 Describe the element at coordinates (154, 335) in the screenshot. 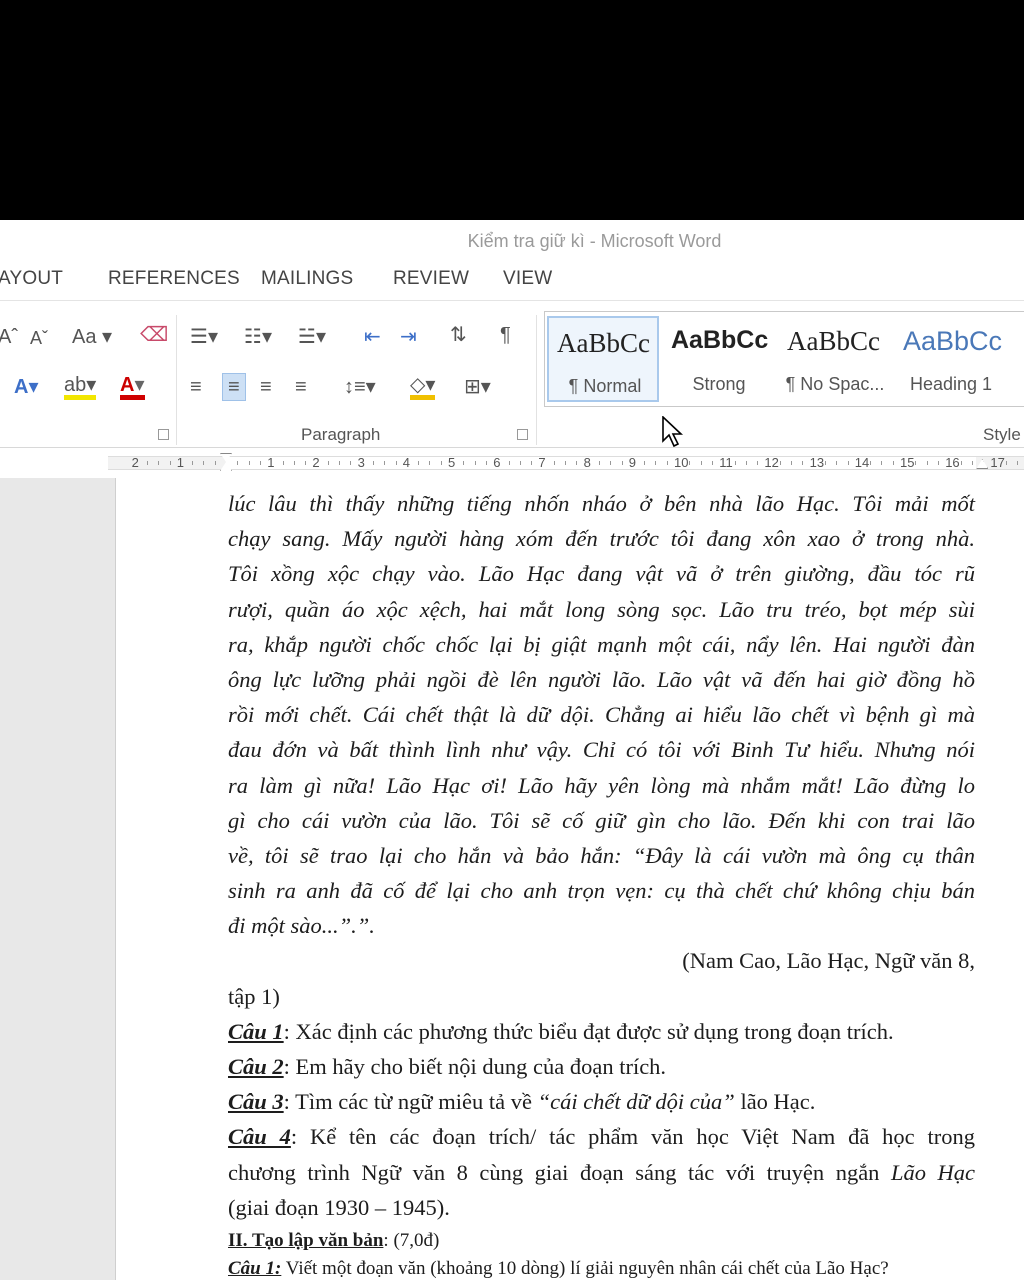

I see `clear-formatting-icon: ⌫` at that location.